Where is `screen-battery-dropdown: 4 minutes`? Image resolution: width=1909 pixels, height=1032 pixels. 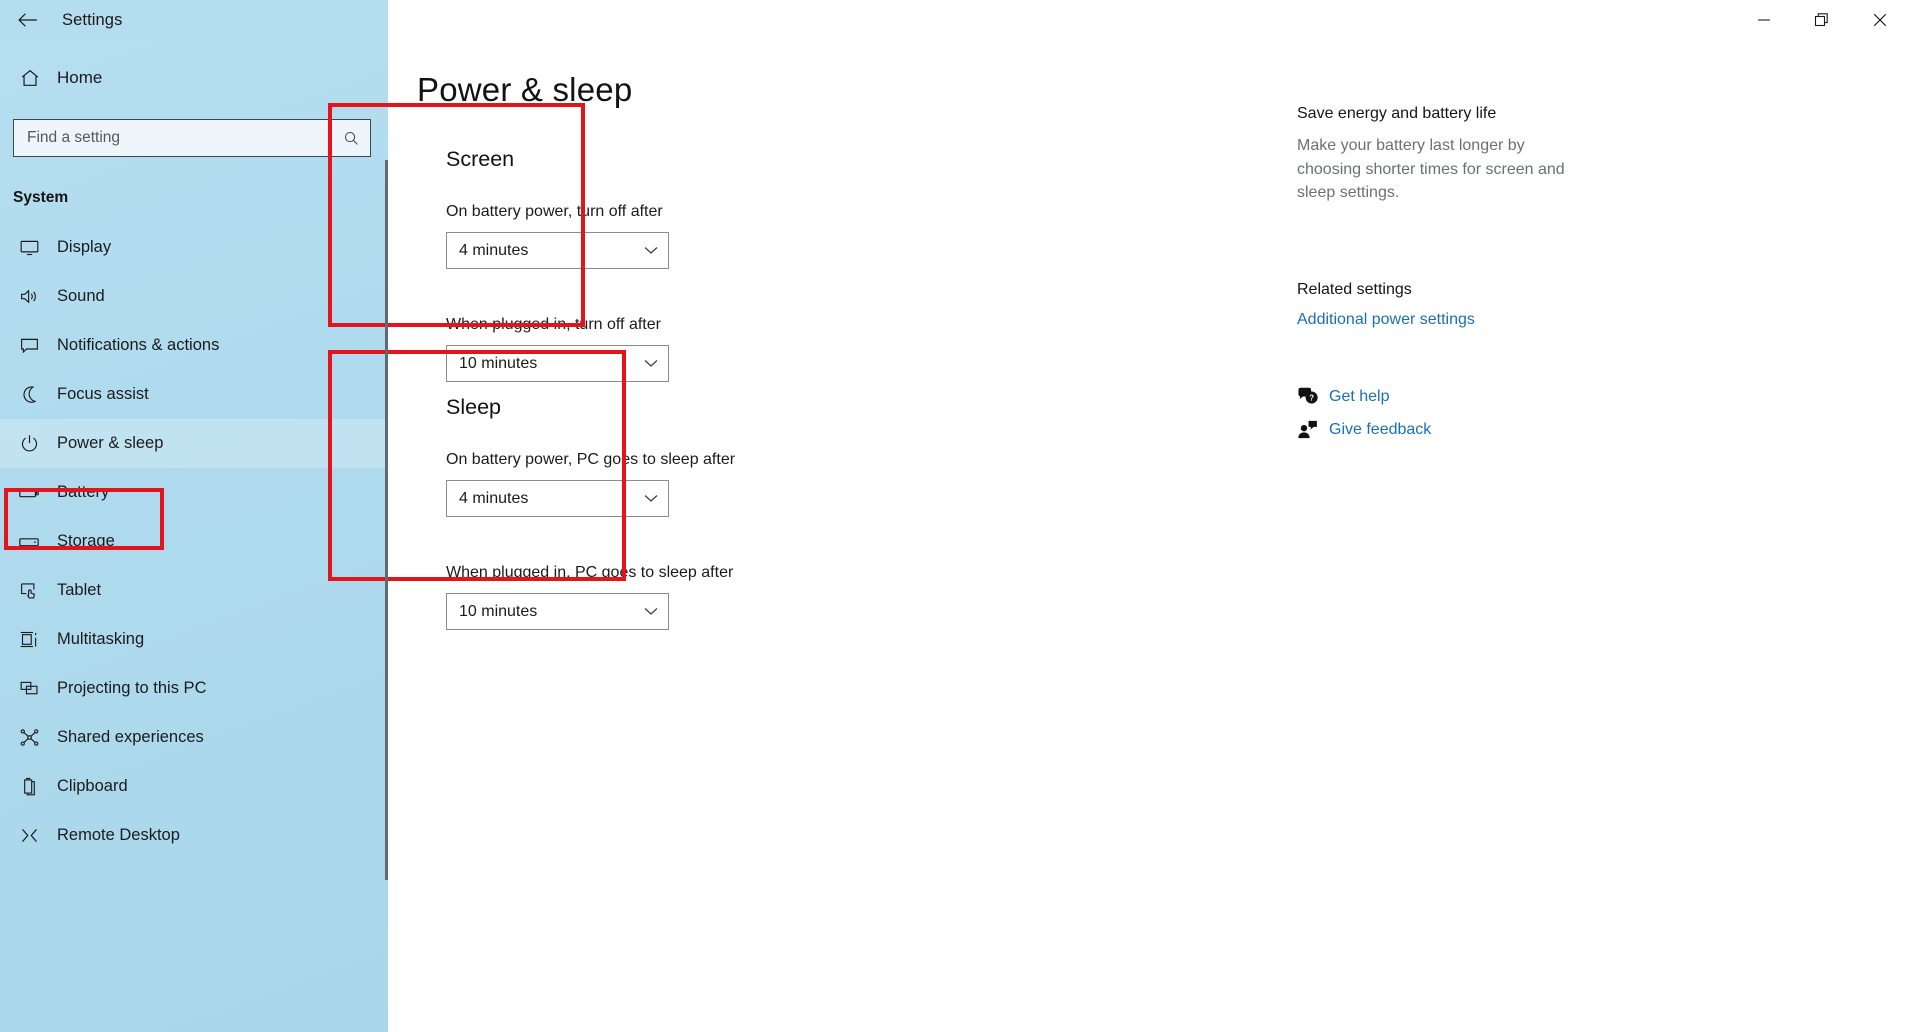 screen-battery-dropdown: 4 minutes is located at coordinates (557, 250).